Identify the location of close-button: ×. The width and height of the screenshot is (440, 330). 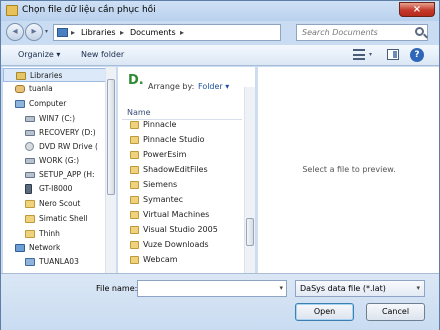
(417, 9).